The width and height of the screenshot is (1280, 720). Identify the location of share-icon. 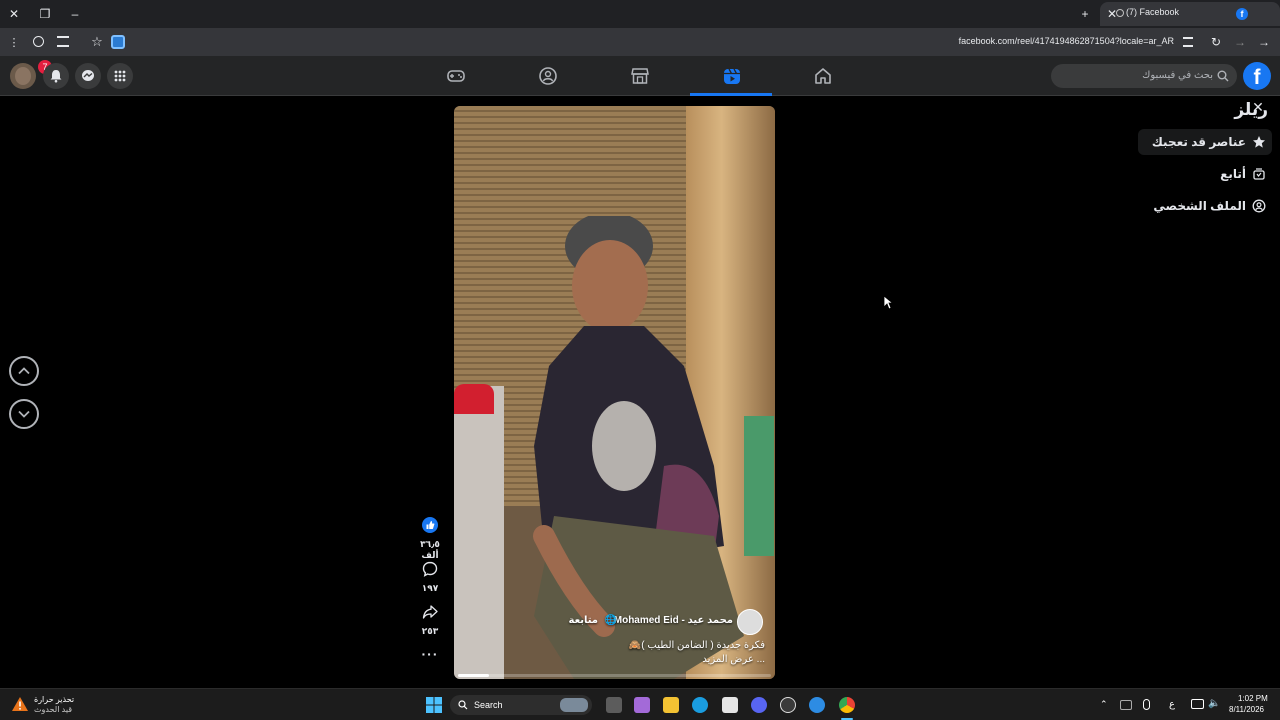
(430, 612).